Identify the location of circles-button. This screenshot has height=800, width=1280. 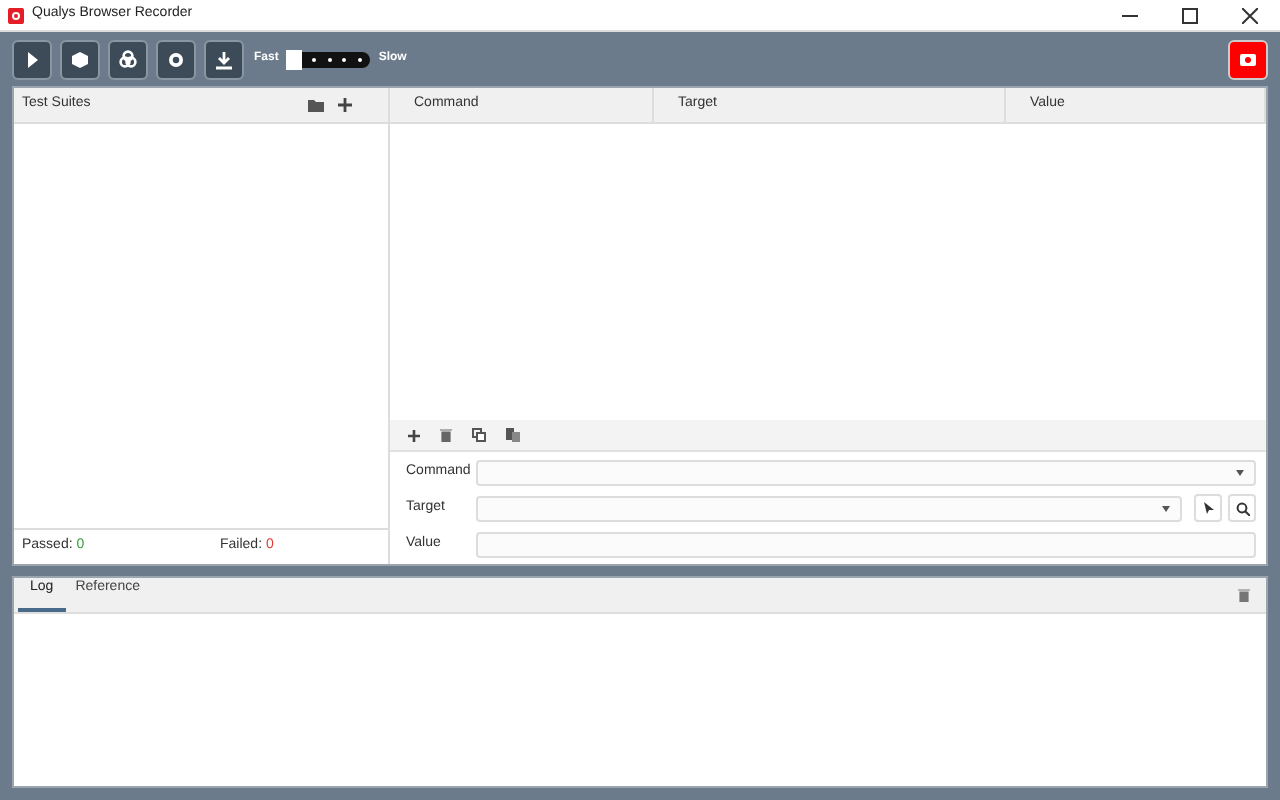
(128, 59).